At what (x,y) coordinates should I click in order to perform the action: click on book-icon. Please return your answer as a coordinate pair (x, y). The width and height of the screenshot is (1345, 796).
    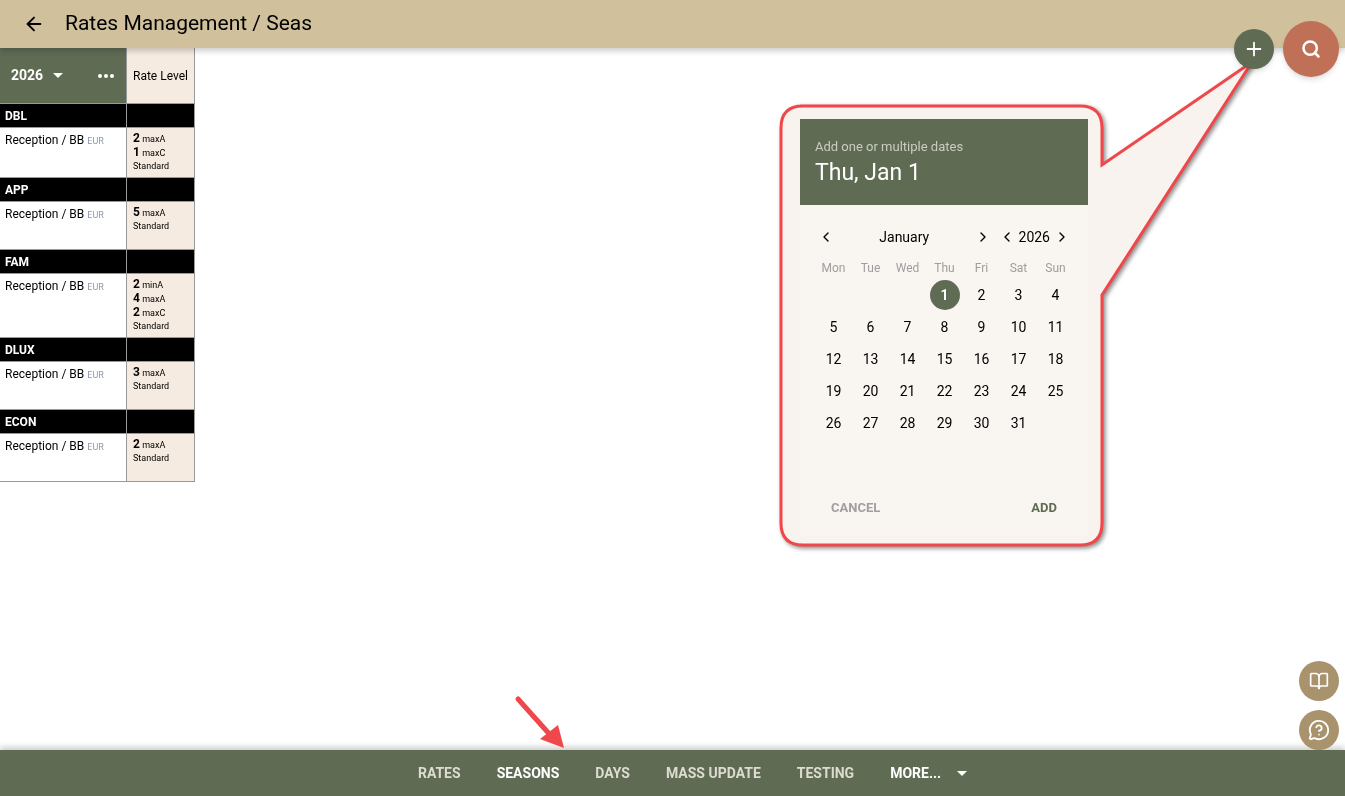
    Looking at the image, I should click on (1319, 681).